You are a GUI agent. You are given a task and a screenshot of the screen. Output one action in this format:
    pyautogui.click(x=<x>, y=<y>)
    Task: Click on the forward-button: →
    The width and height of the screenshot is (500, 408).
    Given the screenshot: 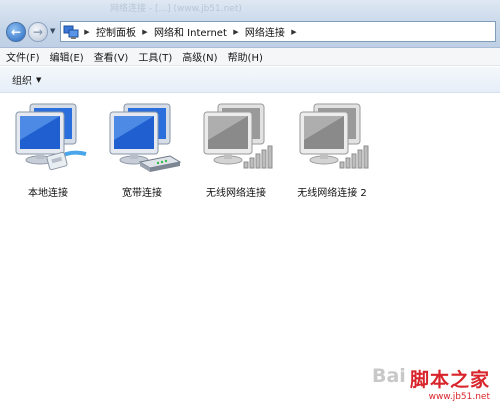 What is the action you would take?
    pyautogui.click(x=38, y=32)
    